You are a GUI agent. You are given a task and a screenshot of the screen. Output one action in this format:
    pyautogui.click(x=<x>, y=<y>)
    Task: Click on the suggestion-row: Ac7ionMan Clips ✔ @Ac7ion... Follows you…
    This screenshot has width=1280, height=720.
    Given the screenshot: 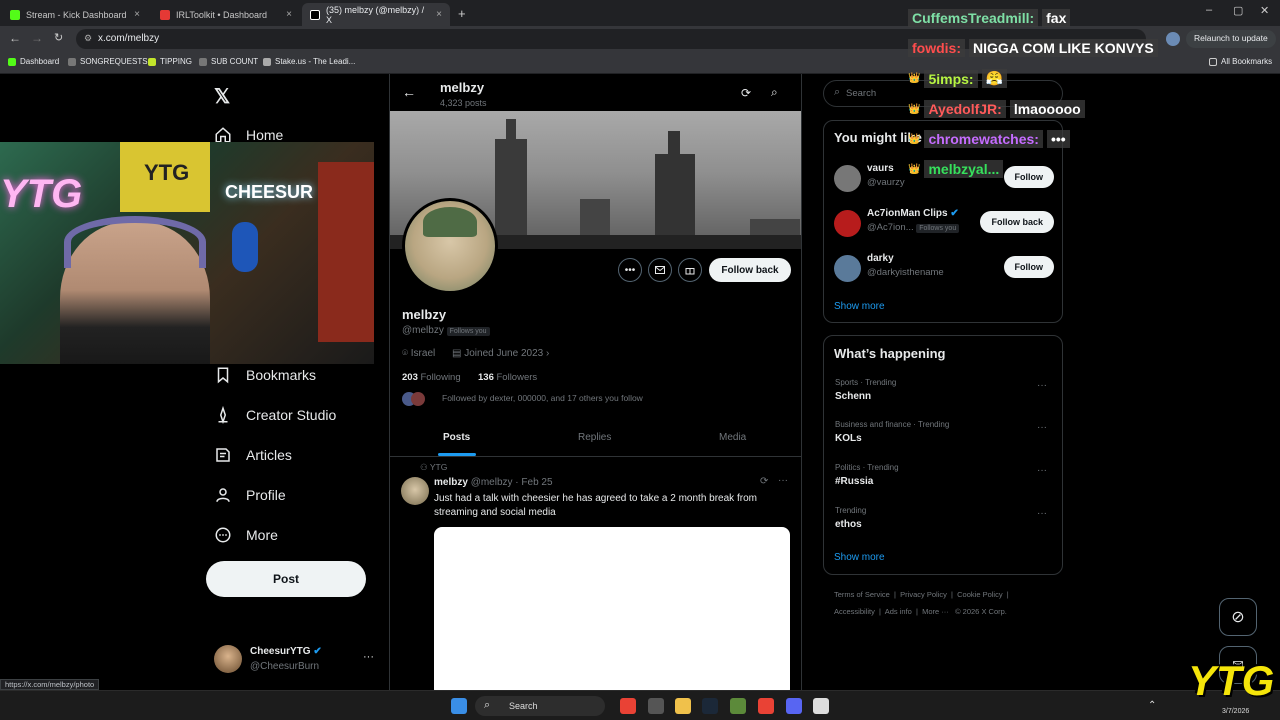 What is the action you would take?
    pyautogui.click(x=944, y=226)
    